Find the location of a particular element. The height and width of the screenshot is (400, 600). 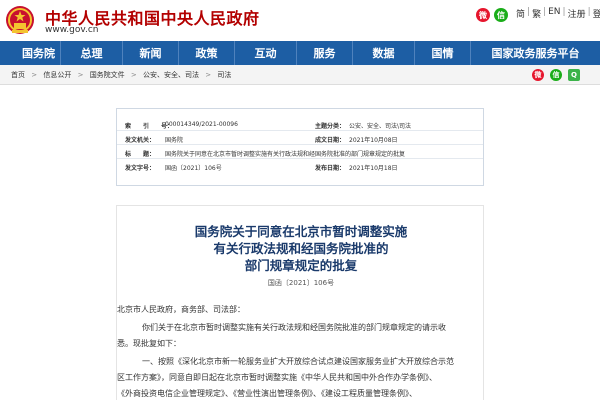

article-title-line-1: 国务院关于同意在北京市暂时调整实施 is located at coordinates (301, 231).